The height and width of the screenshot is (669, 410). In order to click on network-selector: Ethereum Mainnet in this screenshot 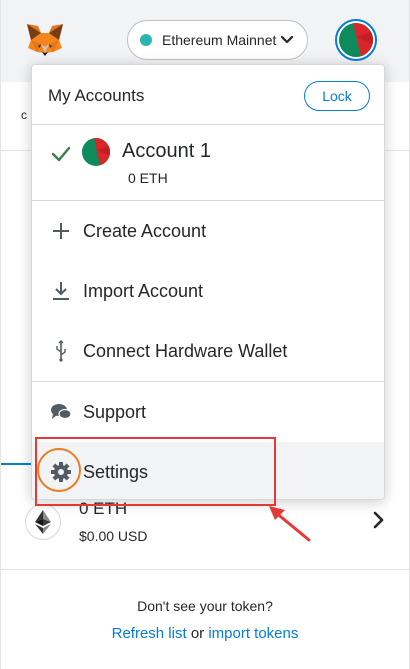, I will do `click(217, 40)`.